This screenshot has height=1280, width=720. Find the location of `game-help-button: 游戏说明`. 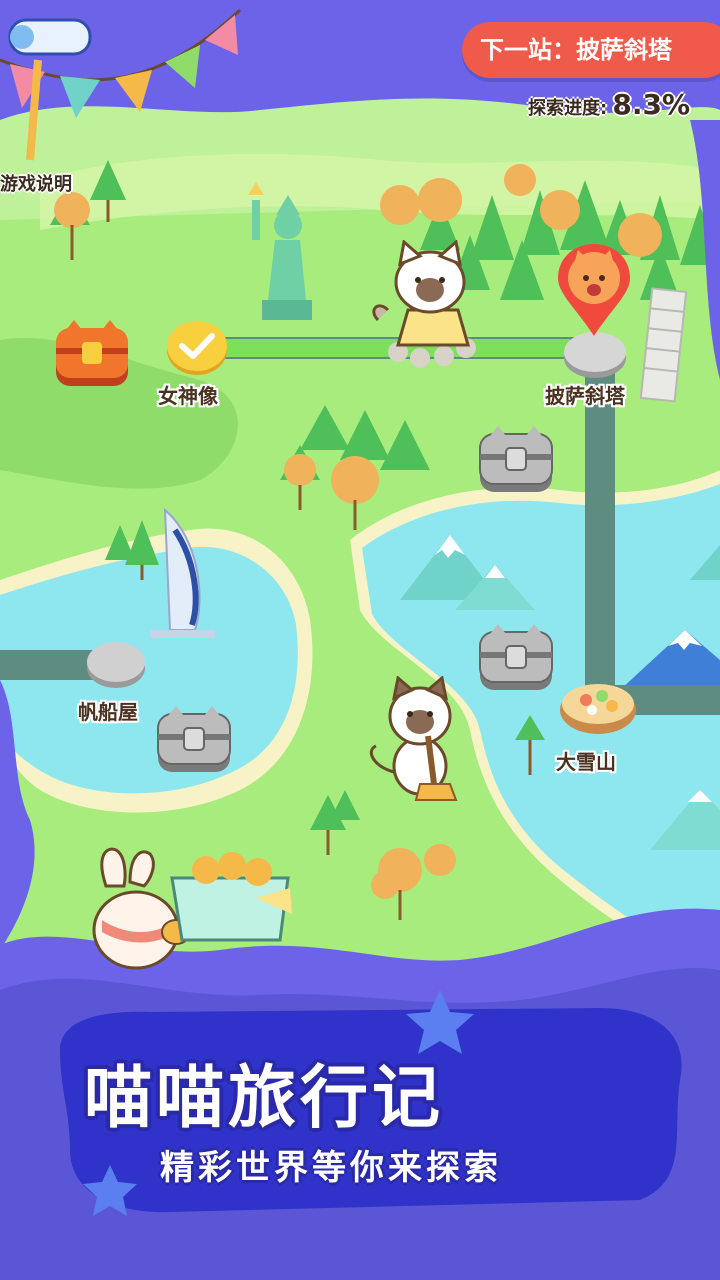

game-help-button: 游戏说明 is located at coordinates (36, 183).